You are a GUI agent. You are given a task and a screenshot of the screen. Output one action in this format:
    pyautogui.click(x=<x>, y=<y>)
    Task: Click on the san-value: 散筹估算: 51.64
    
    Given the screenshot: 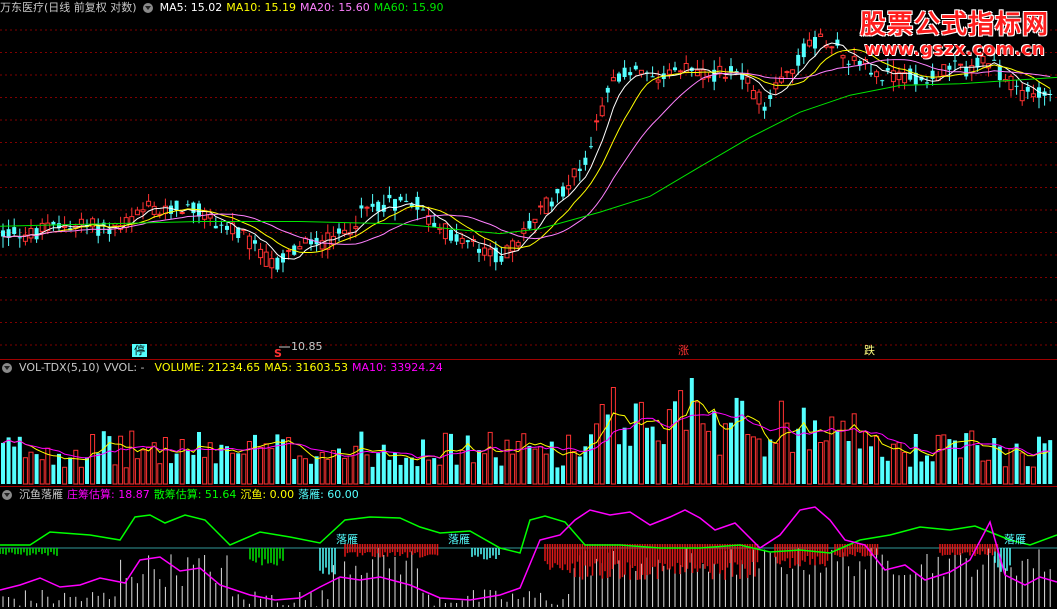 What is the action you would take?
    pyautogui.click(x=195, y=494)
    